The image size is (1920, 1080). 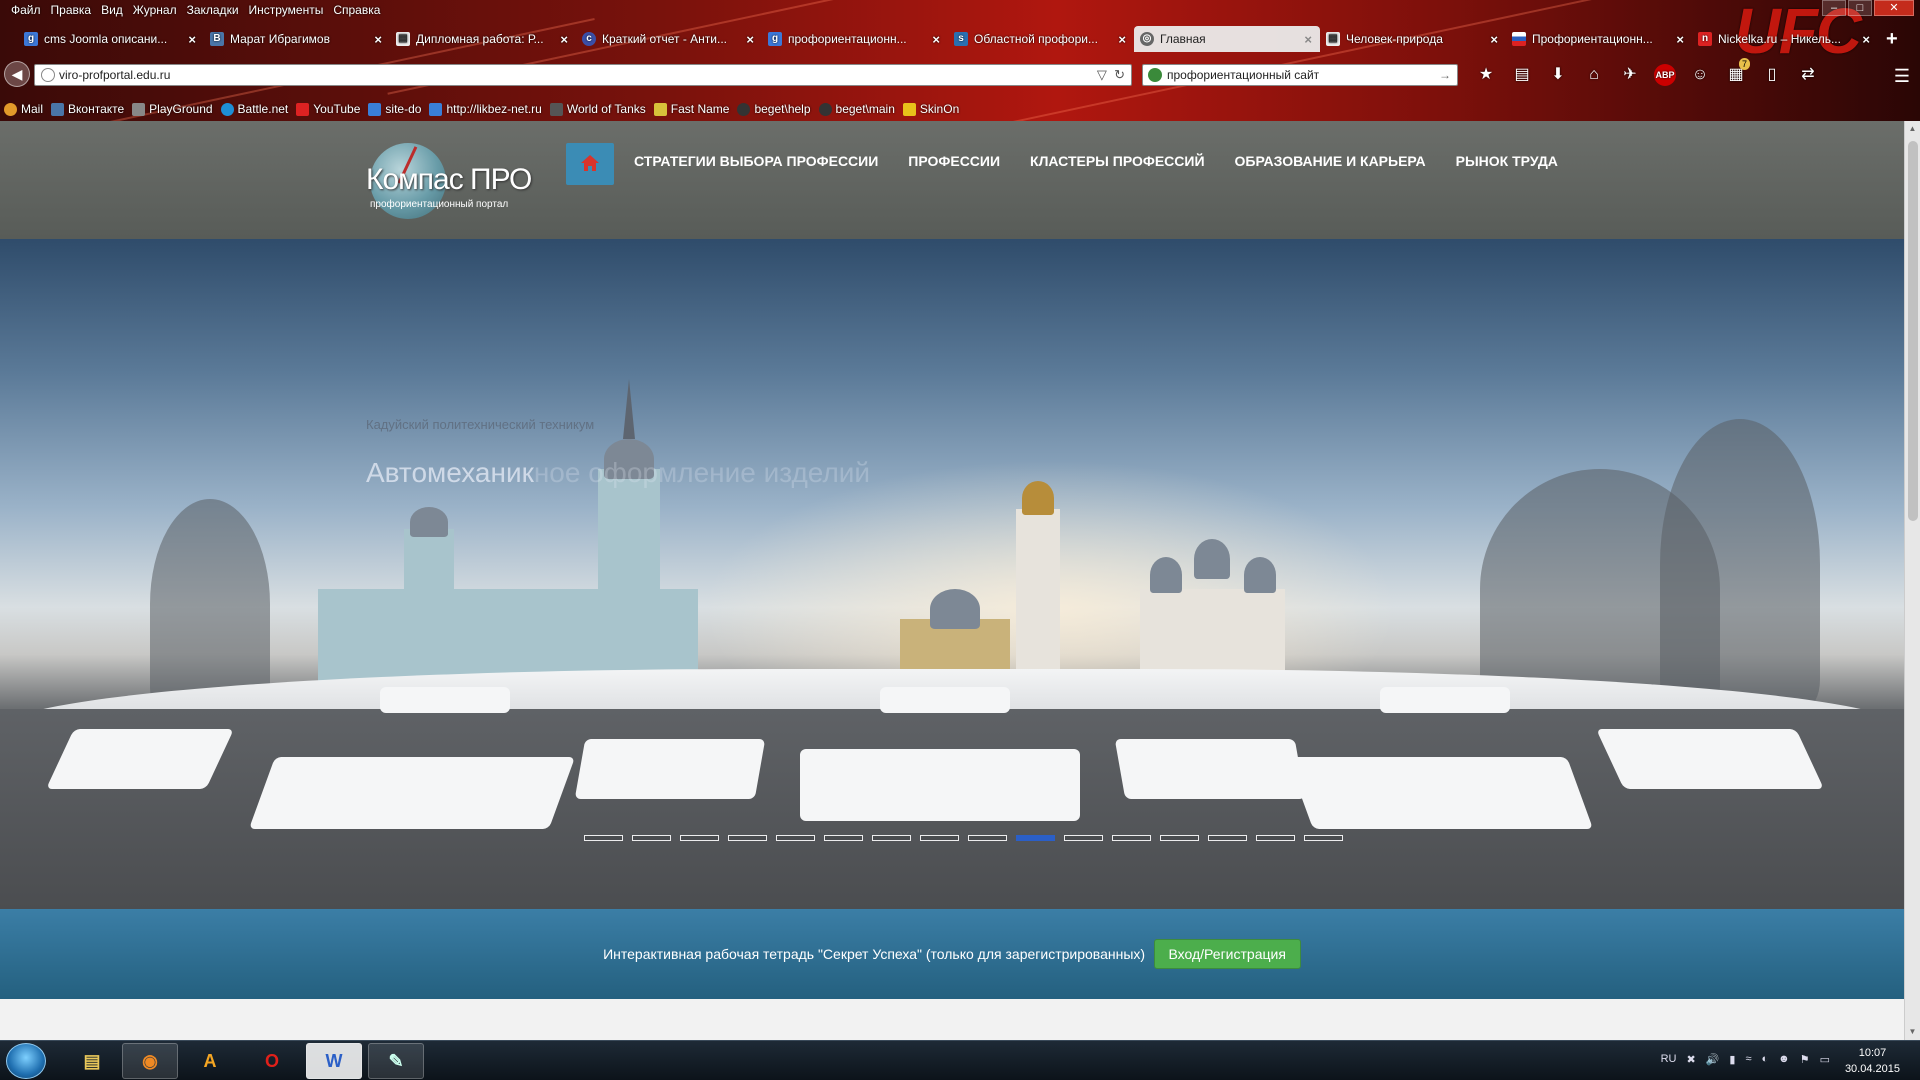 I want to click on nav-education-career: ОБРАЗОВАНИЕ И КАРЬЕРА, so click(x=1330, y=161).